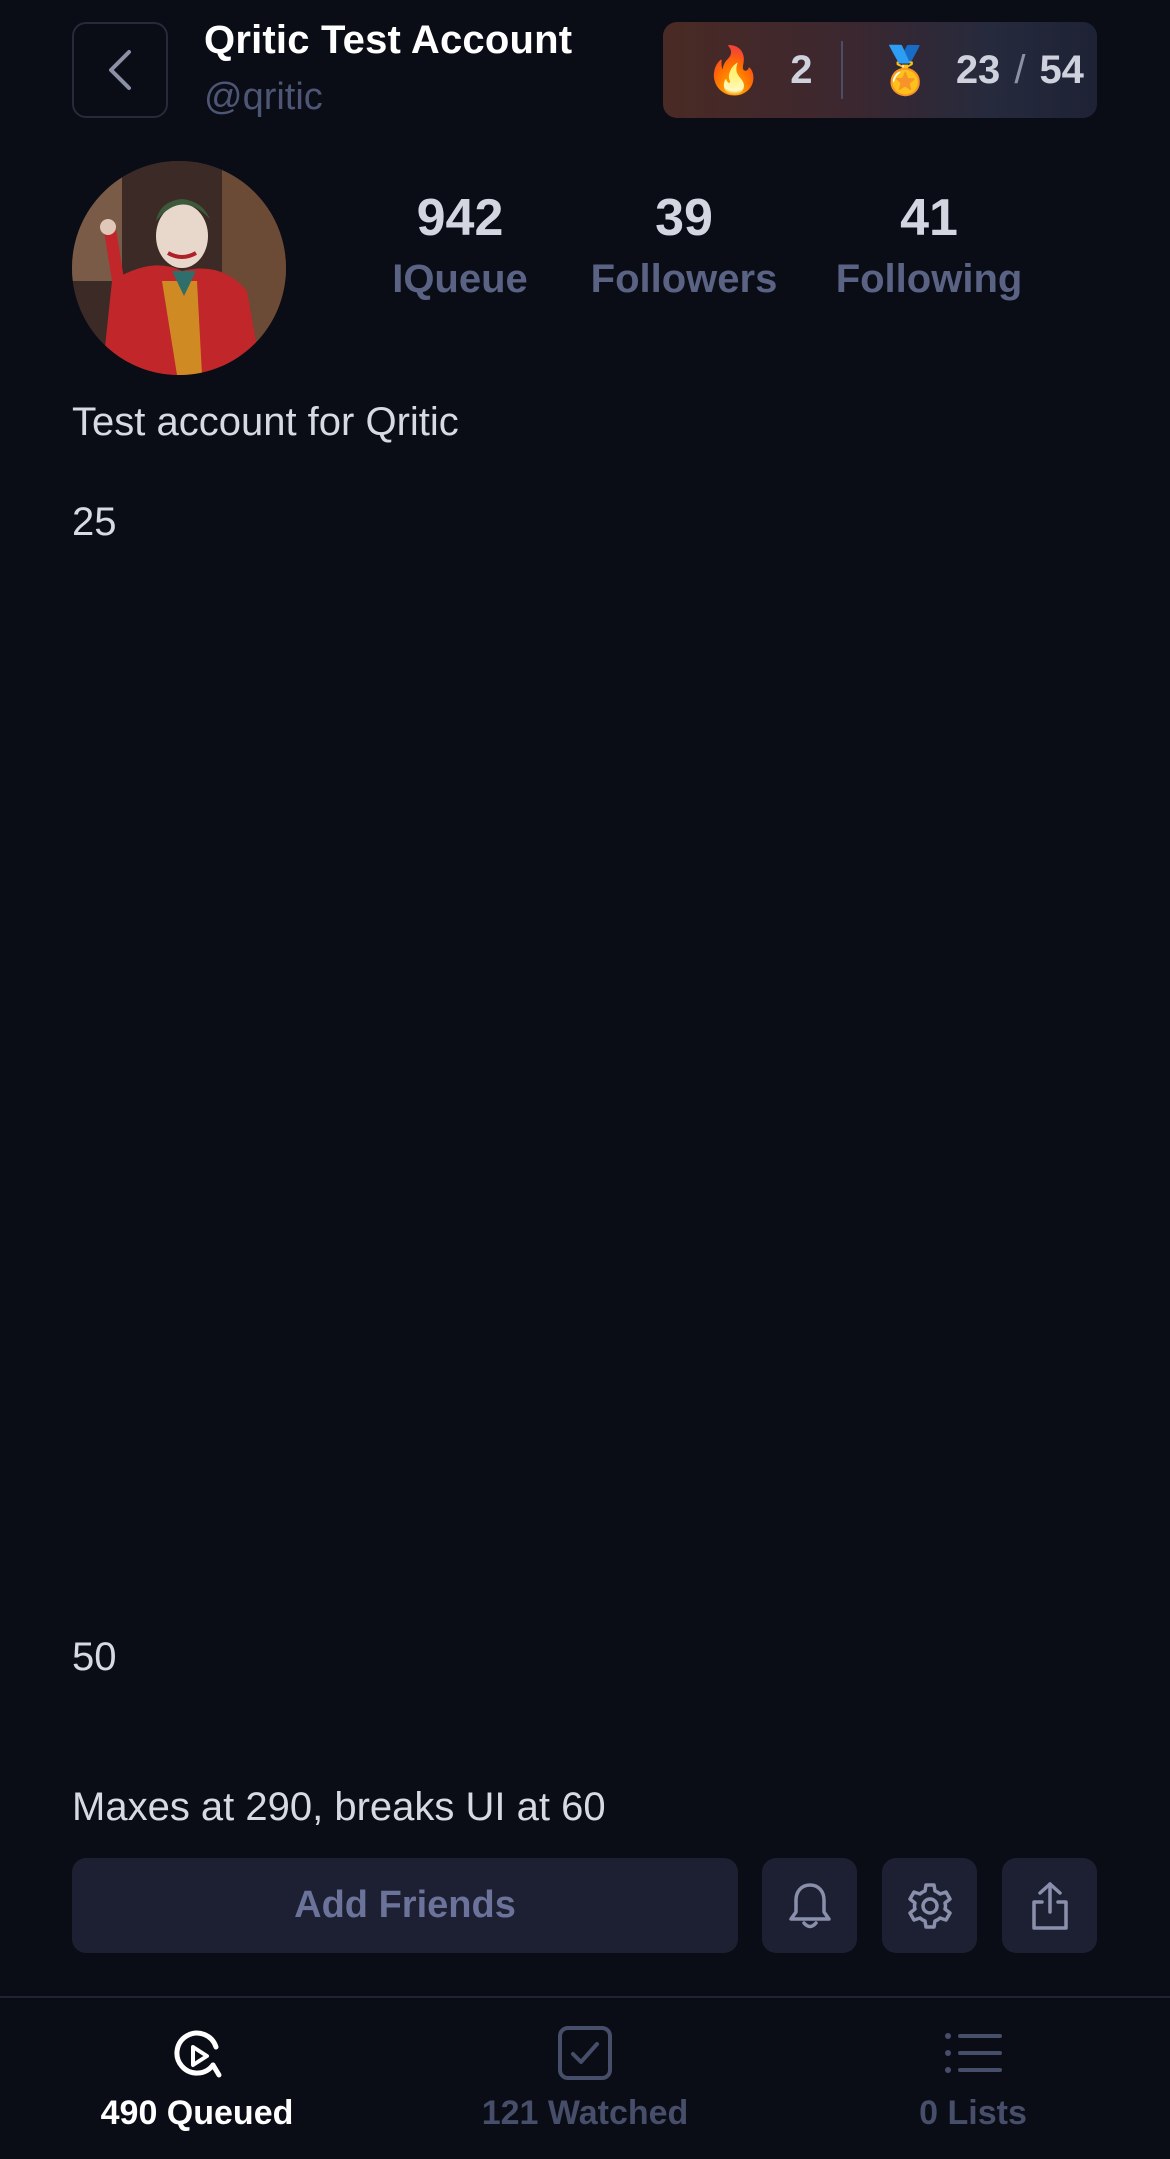  Describe the element at coordinates (197, 2053) in the screenshot. I see `queue-icon` at that location.